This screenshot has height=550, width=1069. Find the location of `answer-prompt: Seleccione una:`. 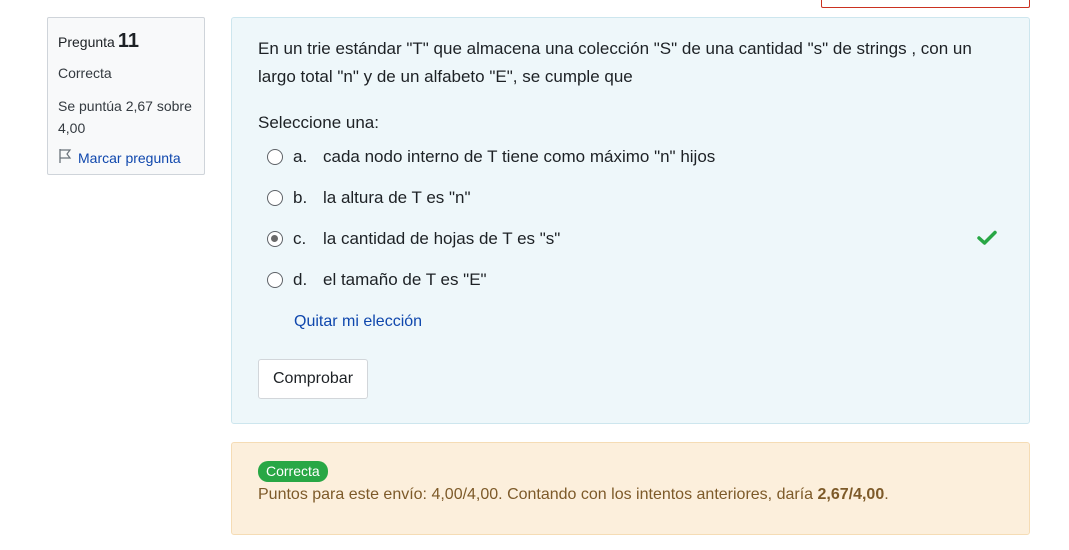

answer-prompt: Seleccione una: is located at coordinates (318, 122).